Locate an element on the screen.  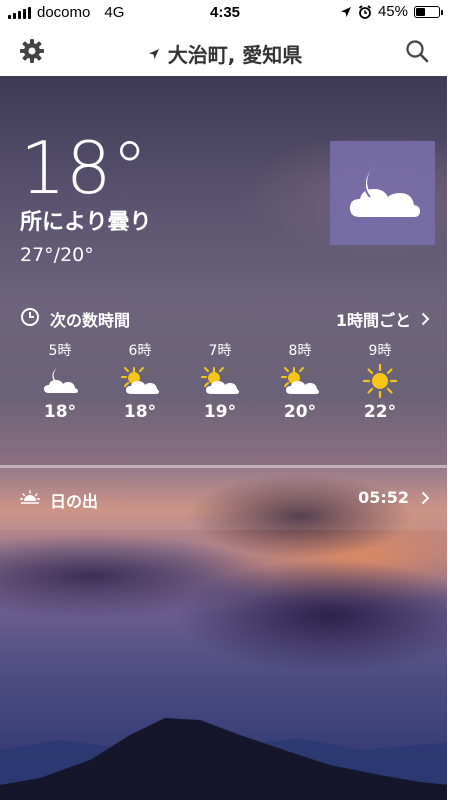
battery-icon is located at coordinates (428, 11).